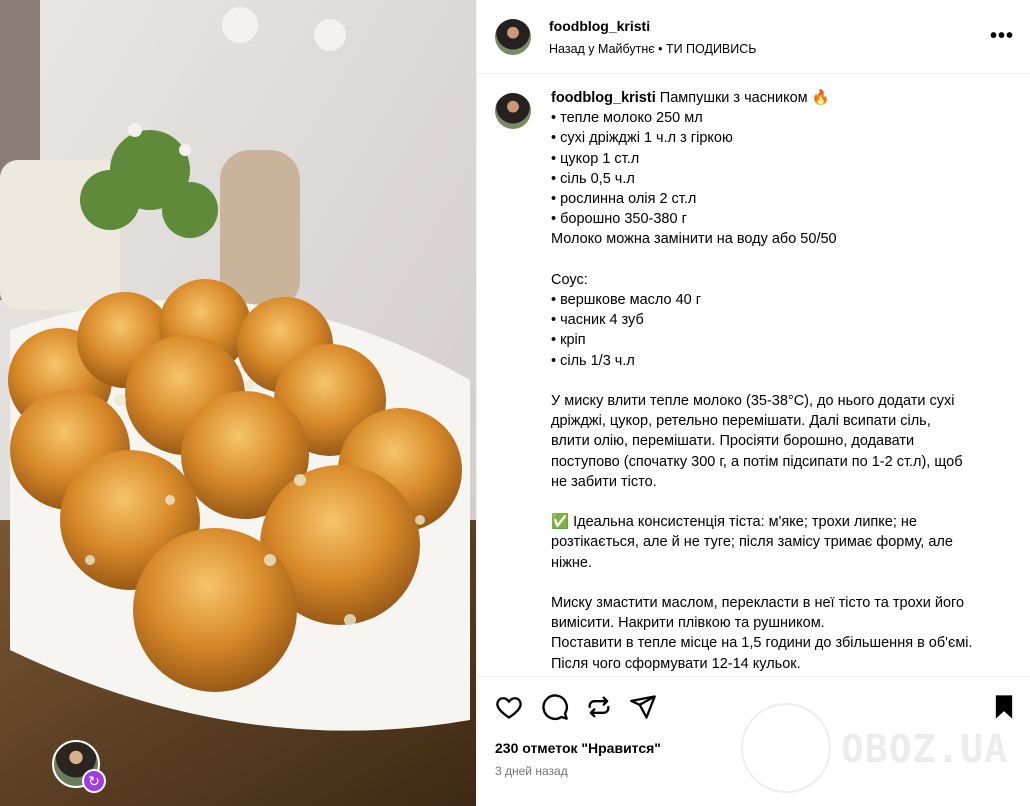 Image resolution: width=1030 pixels, height=806 pixels. I want to click on caption-username: foodblog_kristi, so click(603, 98).